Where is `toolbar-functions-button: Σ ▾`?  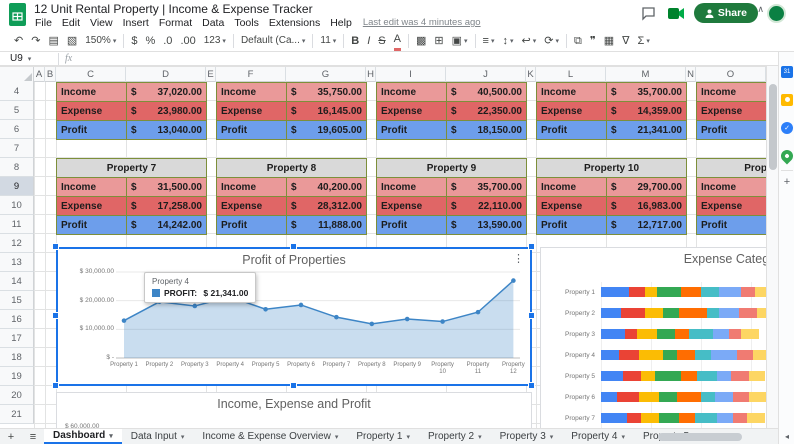 toolbar-functions-button: Σ ▾ is located at coordinates (644, 41).